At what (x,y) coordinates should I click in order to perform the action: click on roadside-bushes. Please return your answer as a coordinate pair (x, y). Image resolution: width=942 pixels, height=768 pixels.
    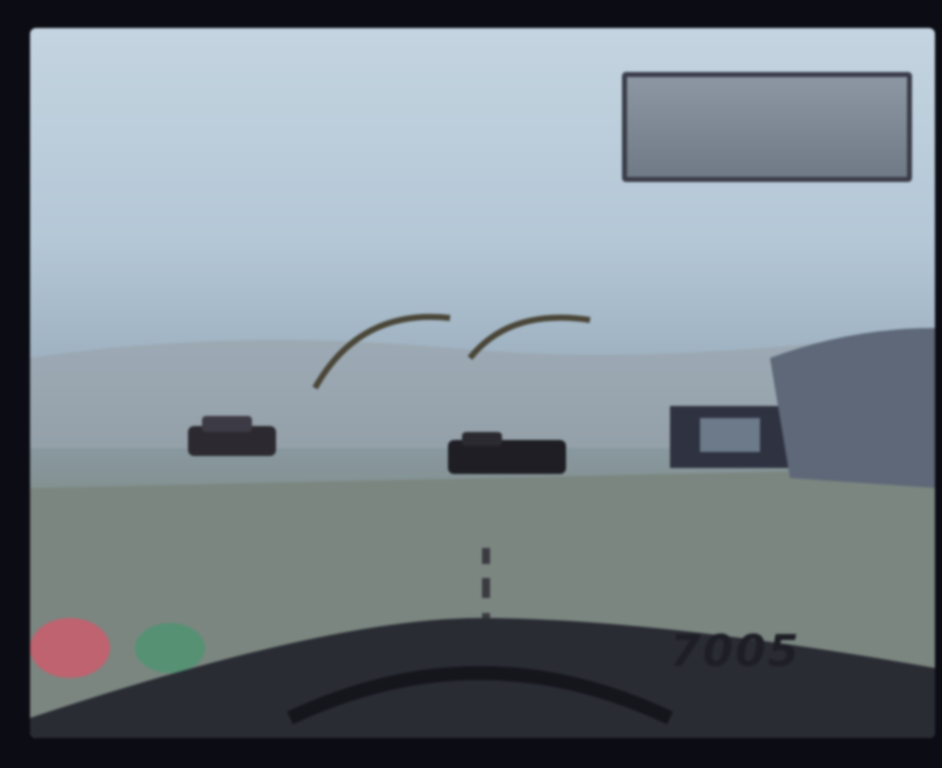
    Looking at the image, I should click on (170, 648).